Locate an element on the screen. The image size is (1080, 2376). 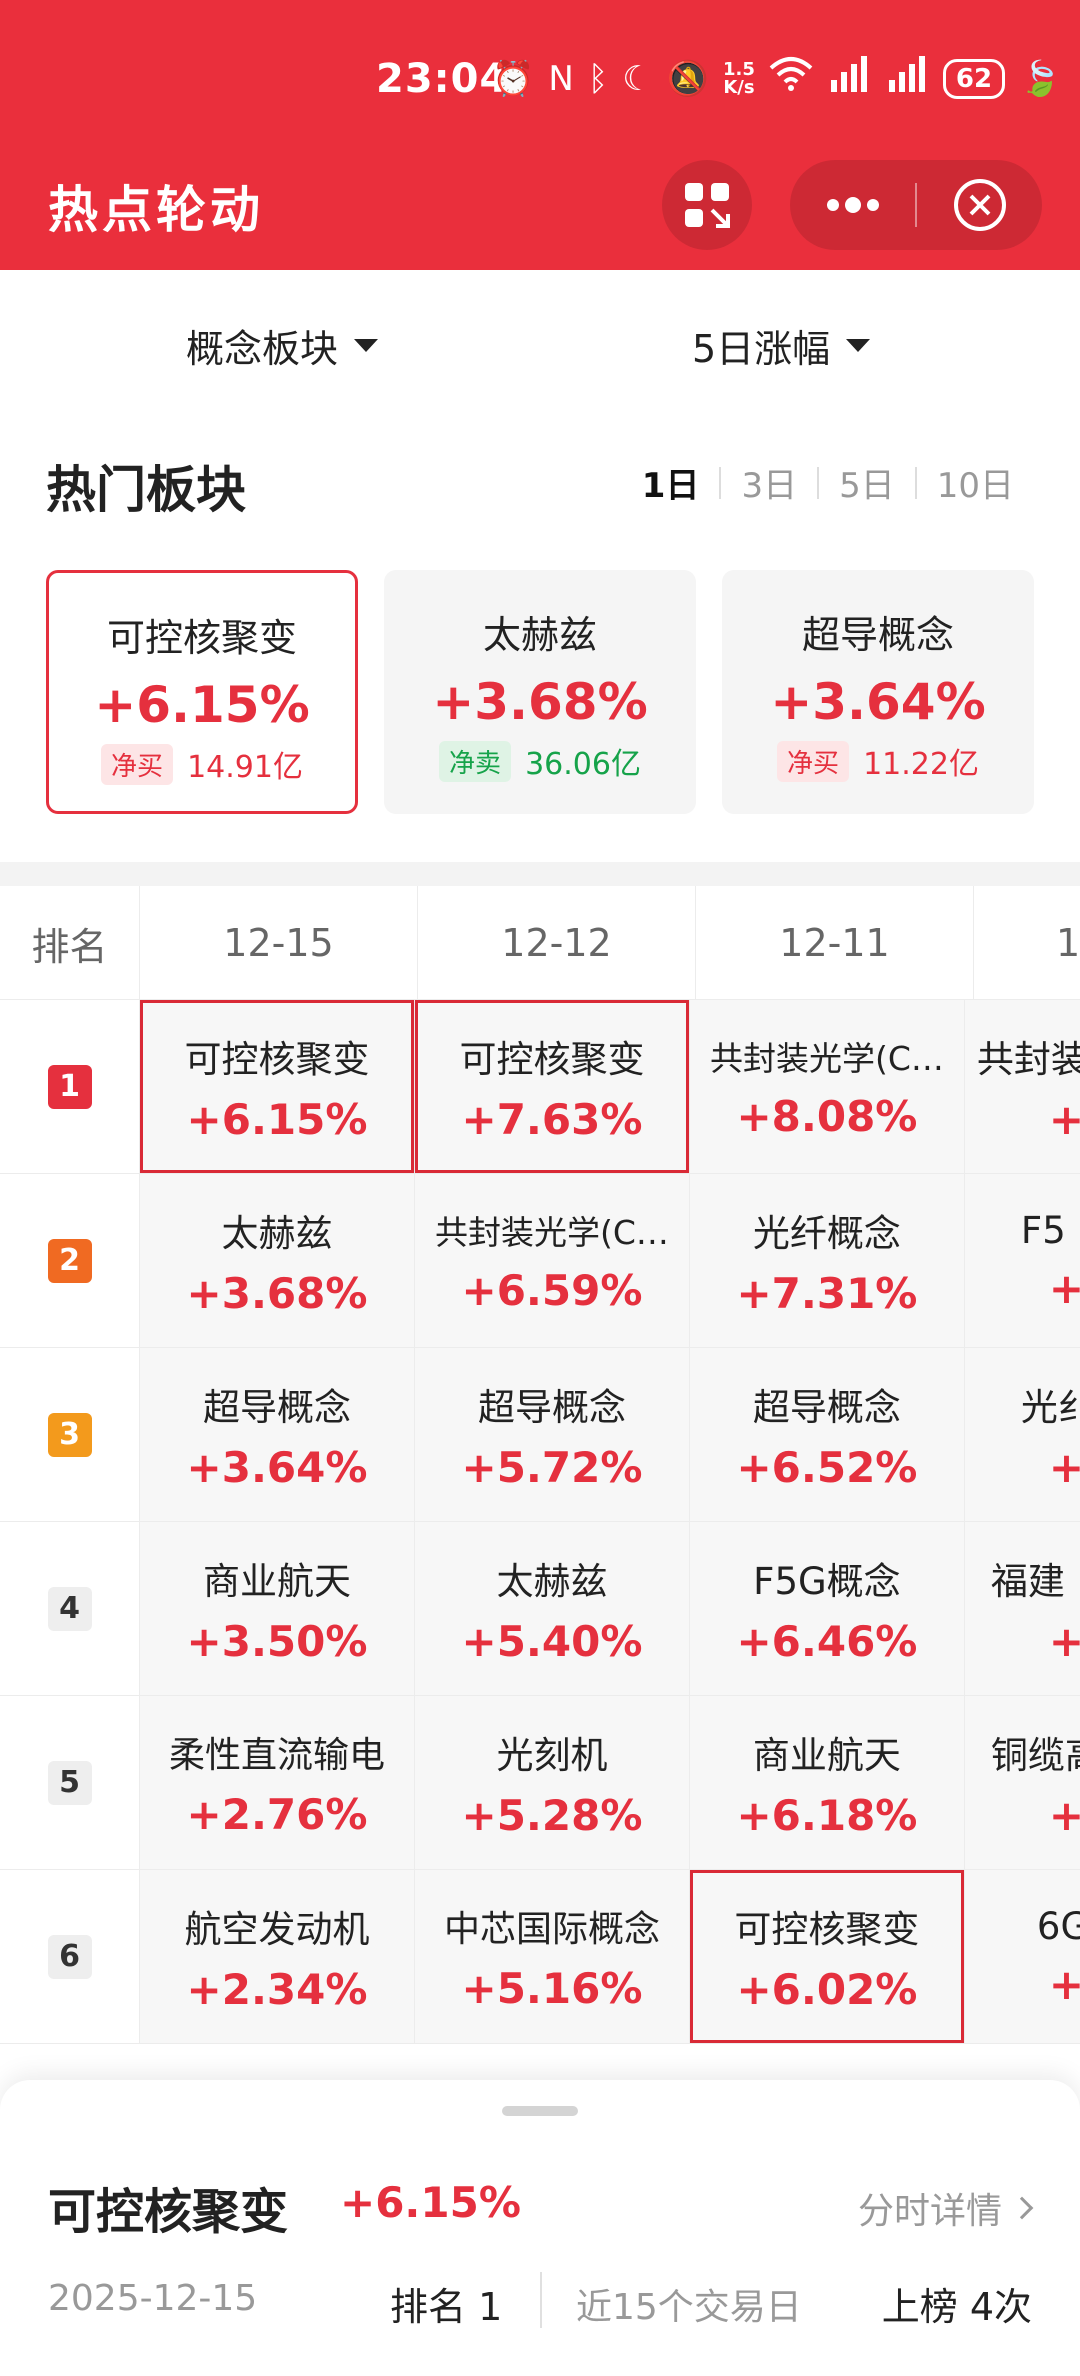
drag-handle is located at coordinates (540, 2111).